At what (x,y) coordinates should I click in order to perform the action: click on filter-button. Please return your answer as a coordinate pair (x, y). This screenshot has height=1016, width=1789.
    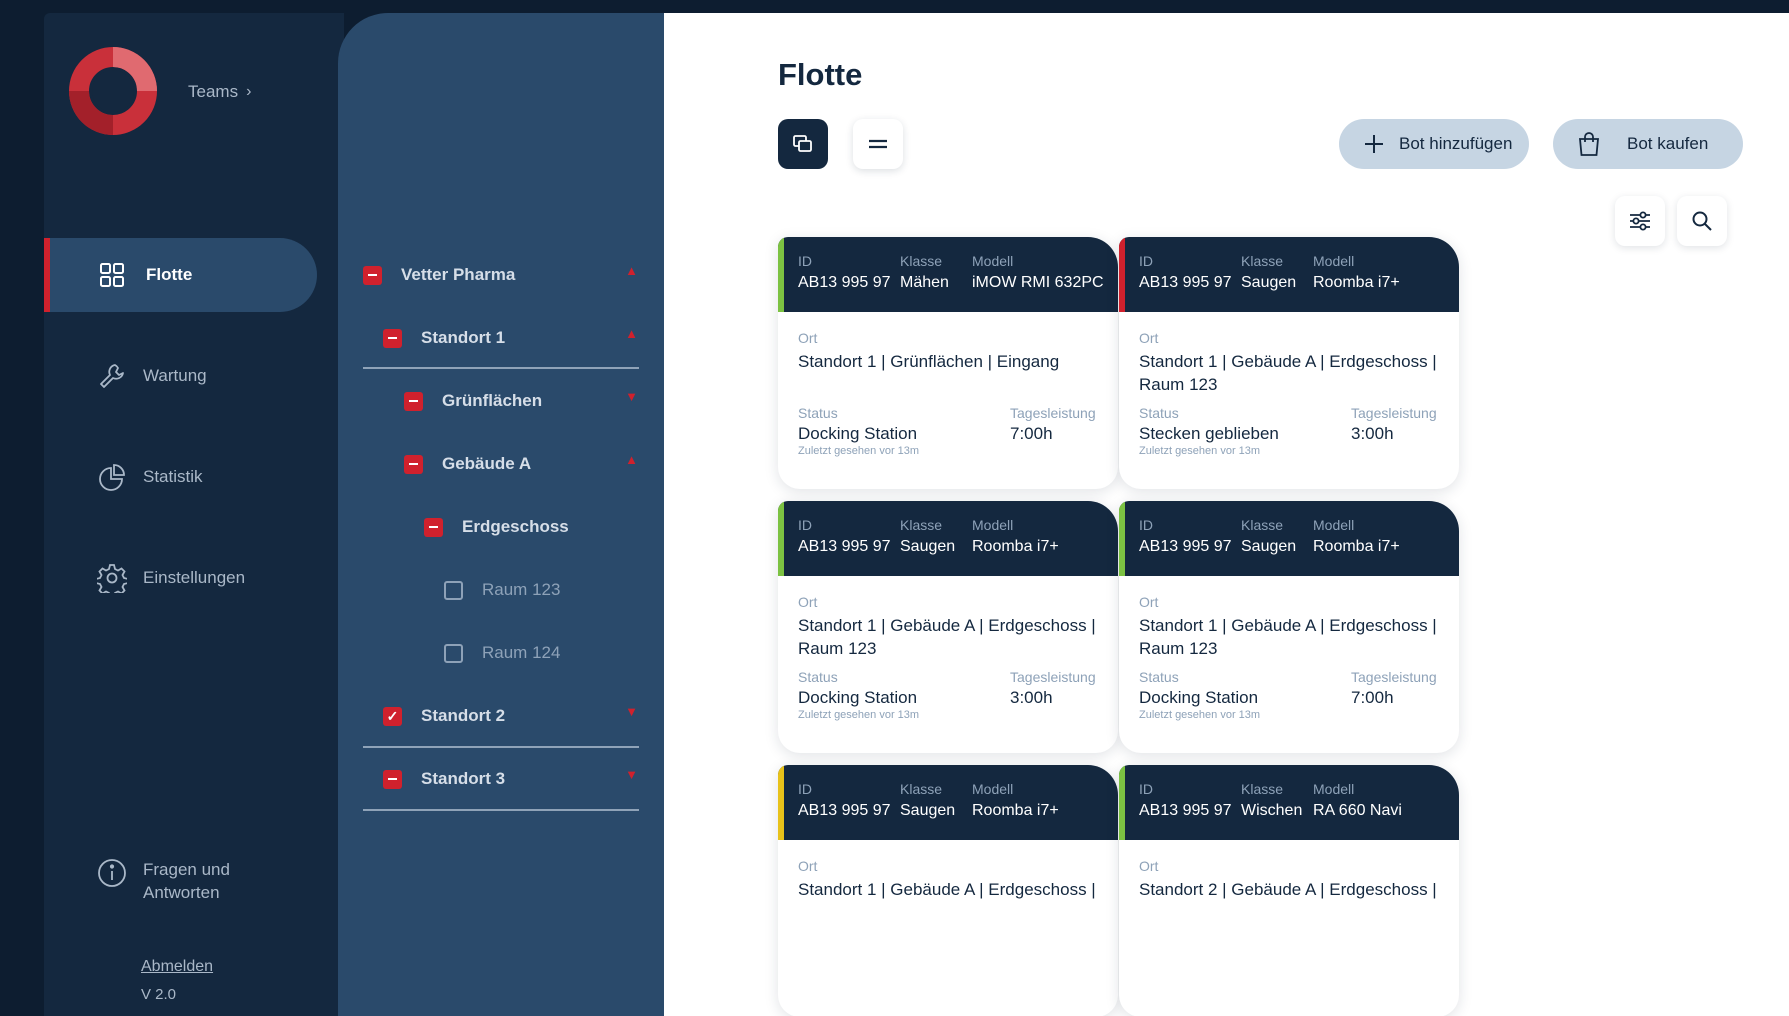
    Looking at the image, I should click on (1640, 221).